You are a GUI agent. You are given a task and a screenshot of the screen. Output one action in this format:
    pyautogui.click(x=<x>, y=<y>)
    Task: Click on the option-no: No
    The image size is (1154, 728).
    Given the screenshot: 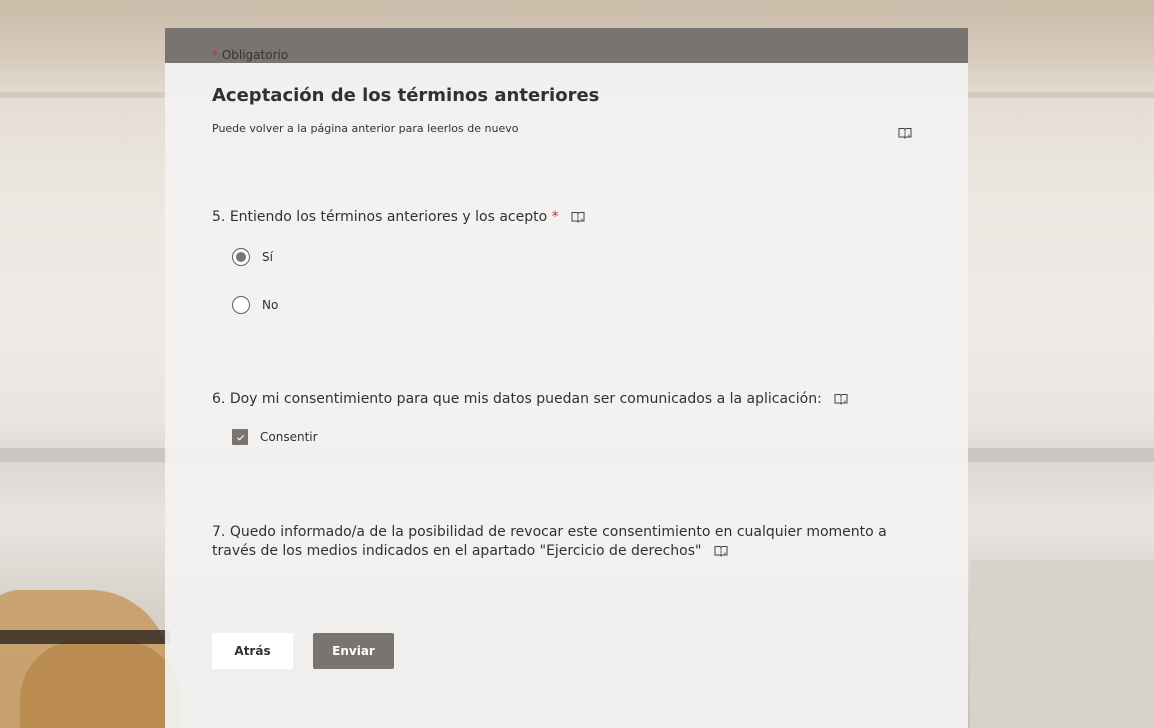 What is the action you would take?
    pyautogui.click(x=255, y=305)
    